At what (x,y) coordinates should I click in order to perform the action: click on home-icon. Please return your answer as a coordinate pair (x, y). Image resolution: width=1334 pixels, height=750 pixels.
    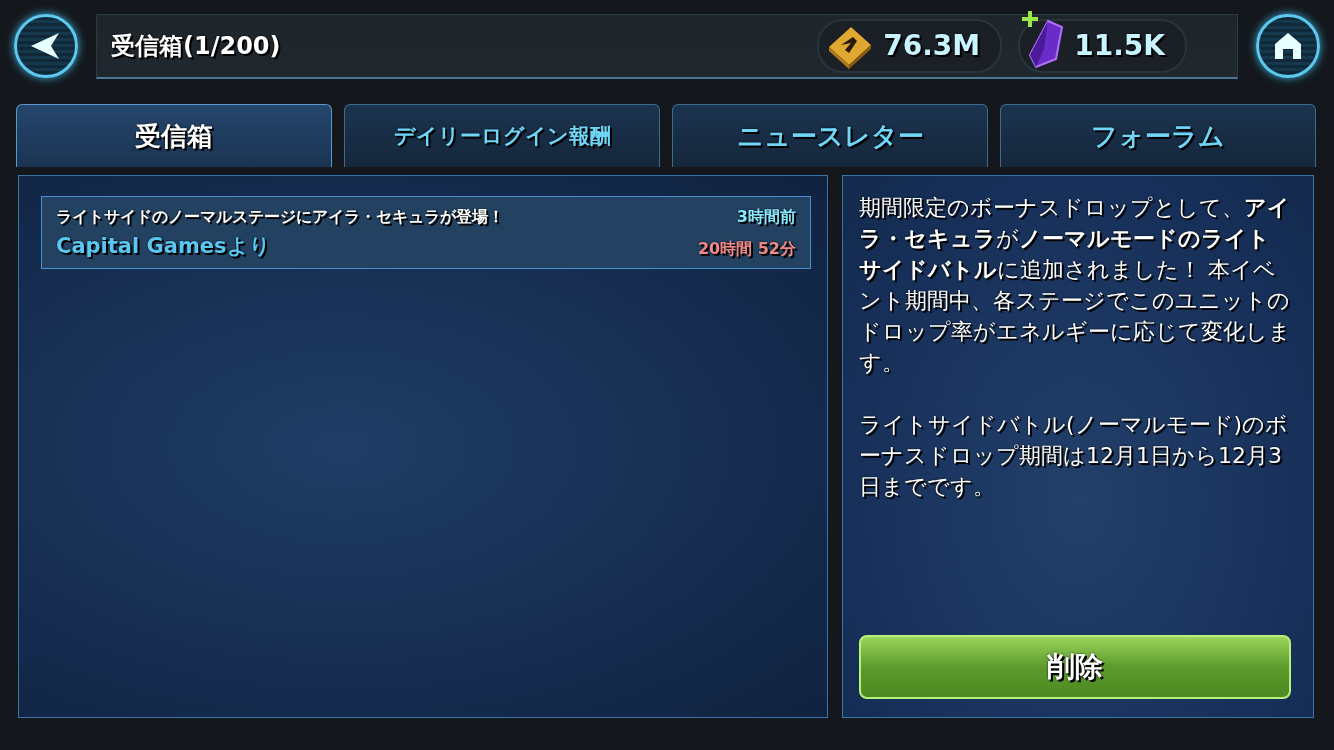
    Looking at the image, I should click on (1288, 46).